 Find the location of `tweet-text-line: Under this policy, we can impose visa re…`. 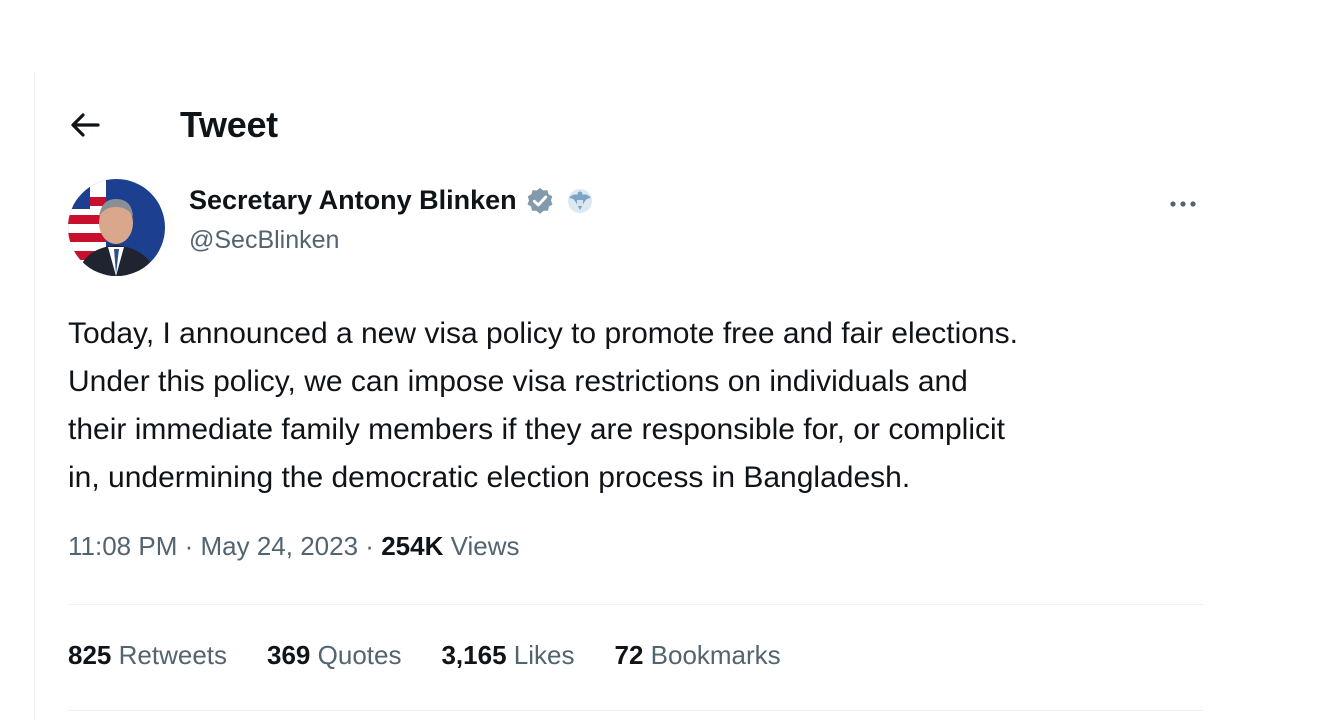

tweet-text-line: Under this policy, we can impose visa re… is located at coordinates (518, 381).